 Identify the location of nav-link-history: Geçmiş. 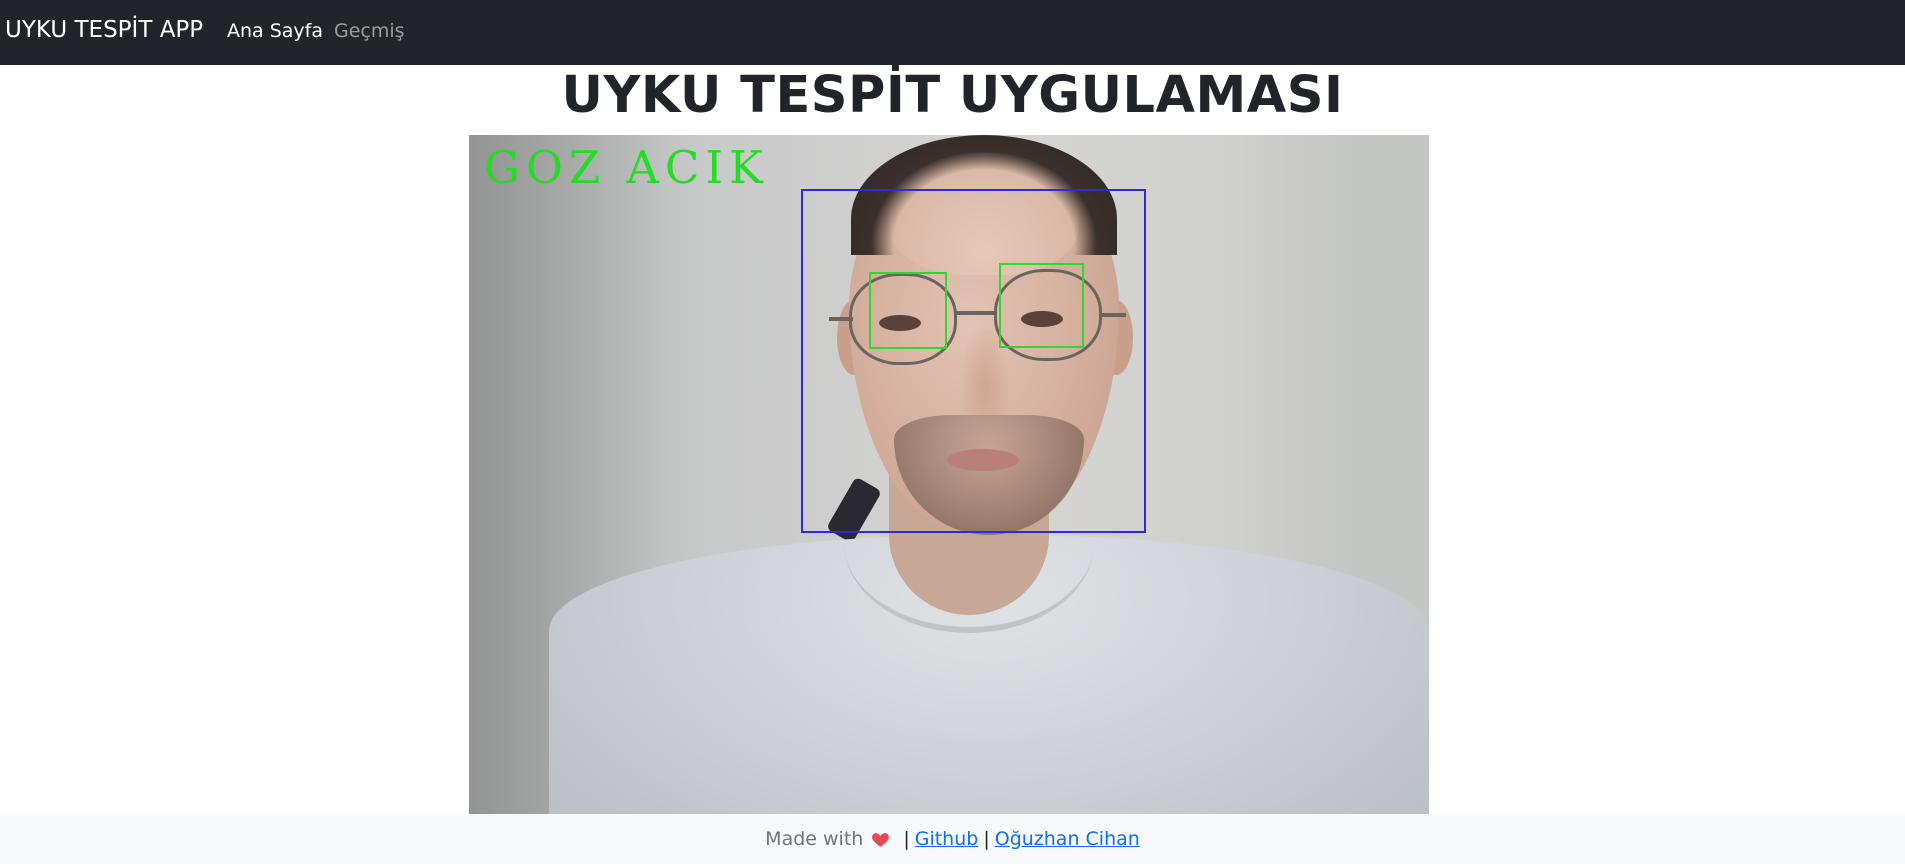
(369, 31).